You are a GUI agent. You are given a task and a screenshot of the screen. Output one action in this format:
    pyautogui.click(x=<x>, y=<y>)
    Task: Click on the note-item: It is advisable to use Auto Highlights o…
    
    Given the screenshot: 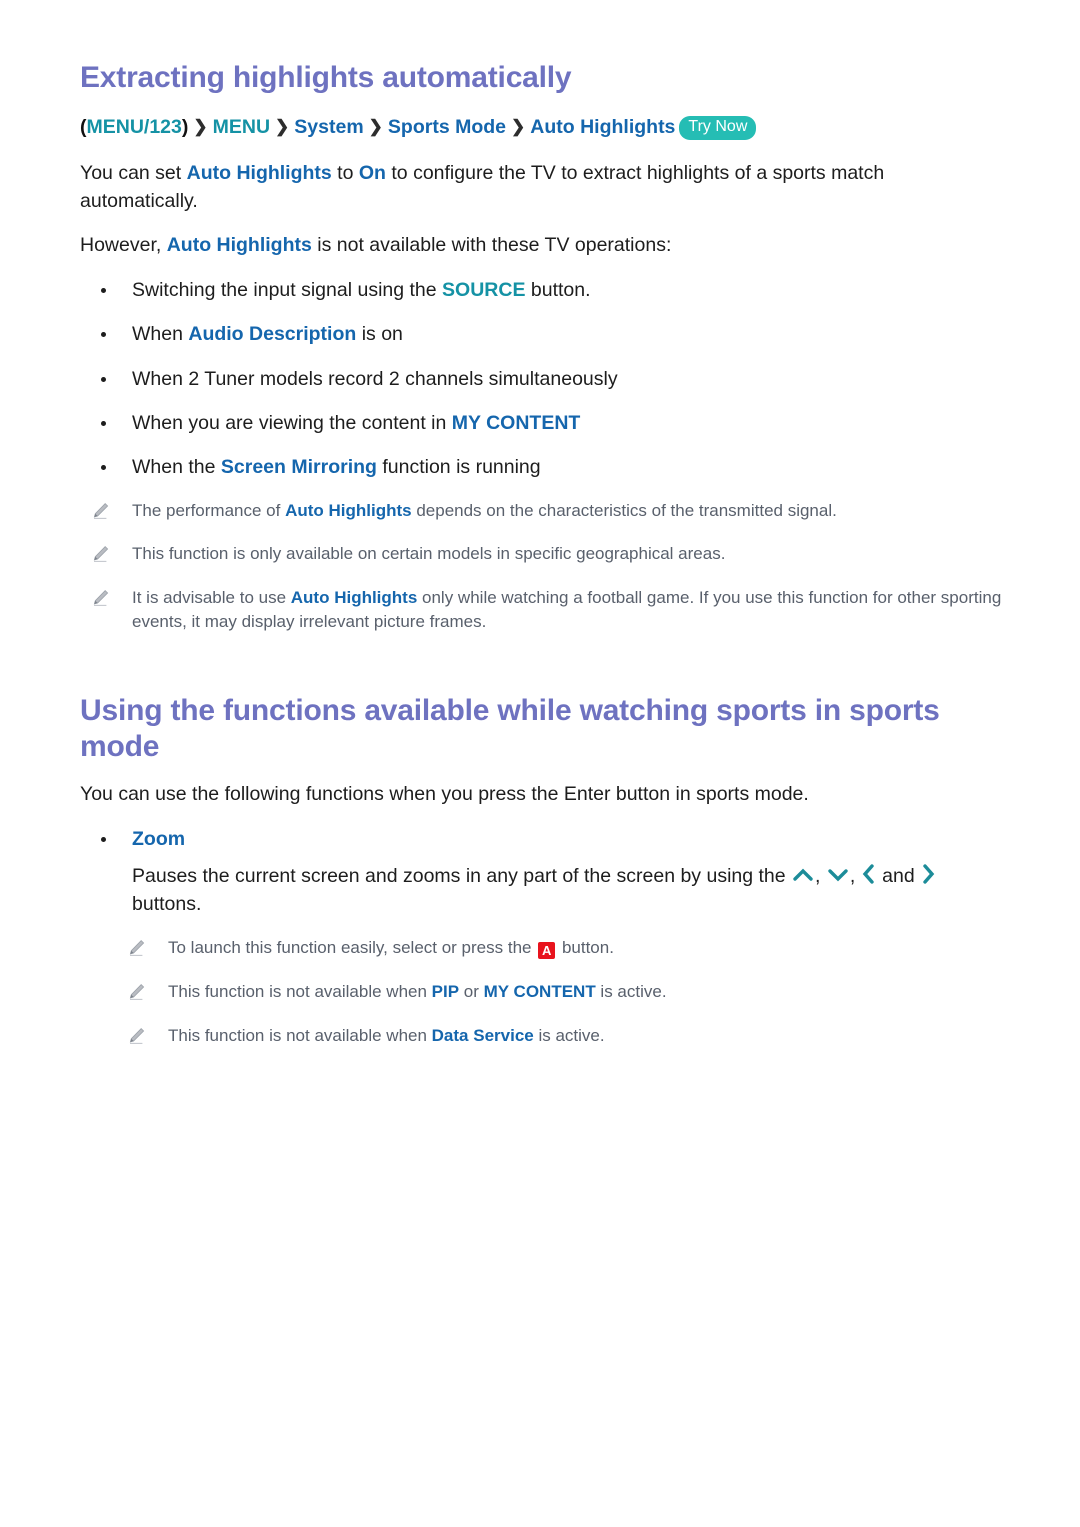 What is the action you would take?
    pyautogui.click(x=541, y=610)
    